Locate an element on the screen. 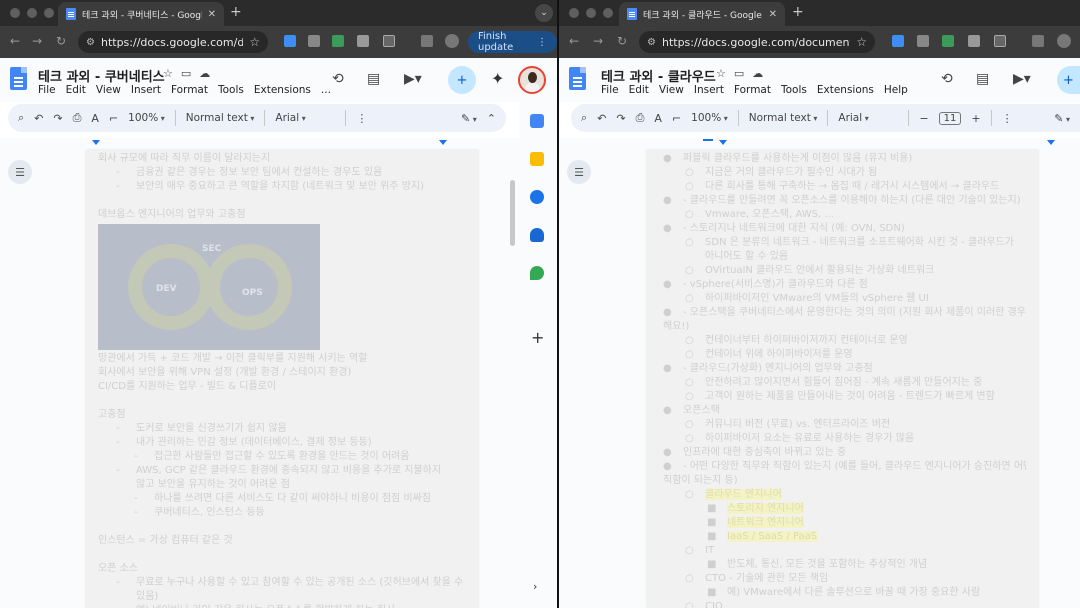  document-line: ● - 스토리지나 네트워크에 대한 지식 (예: OVN, SDN) is located at coordinates (844, 229).